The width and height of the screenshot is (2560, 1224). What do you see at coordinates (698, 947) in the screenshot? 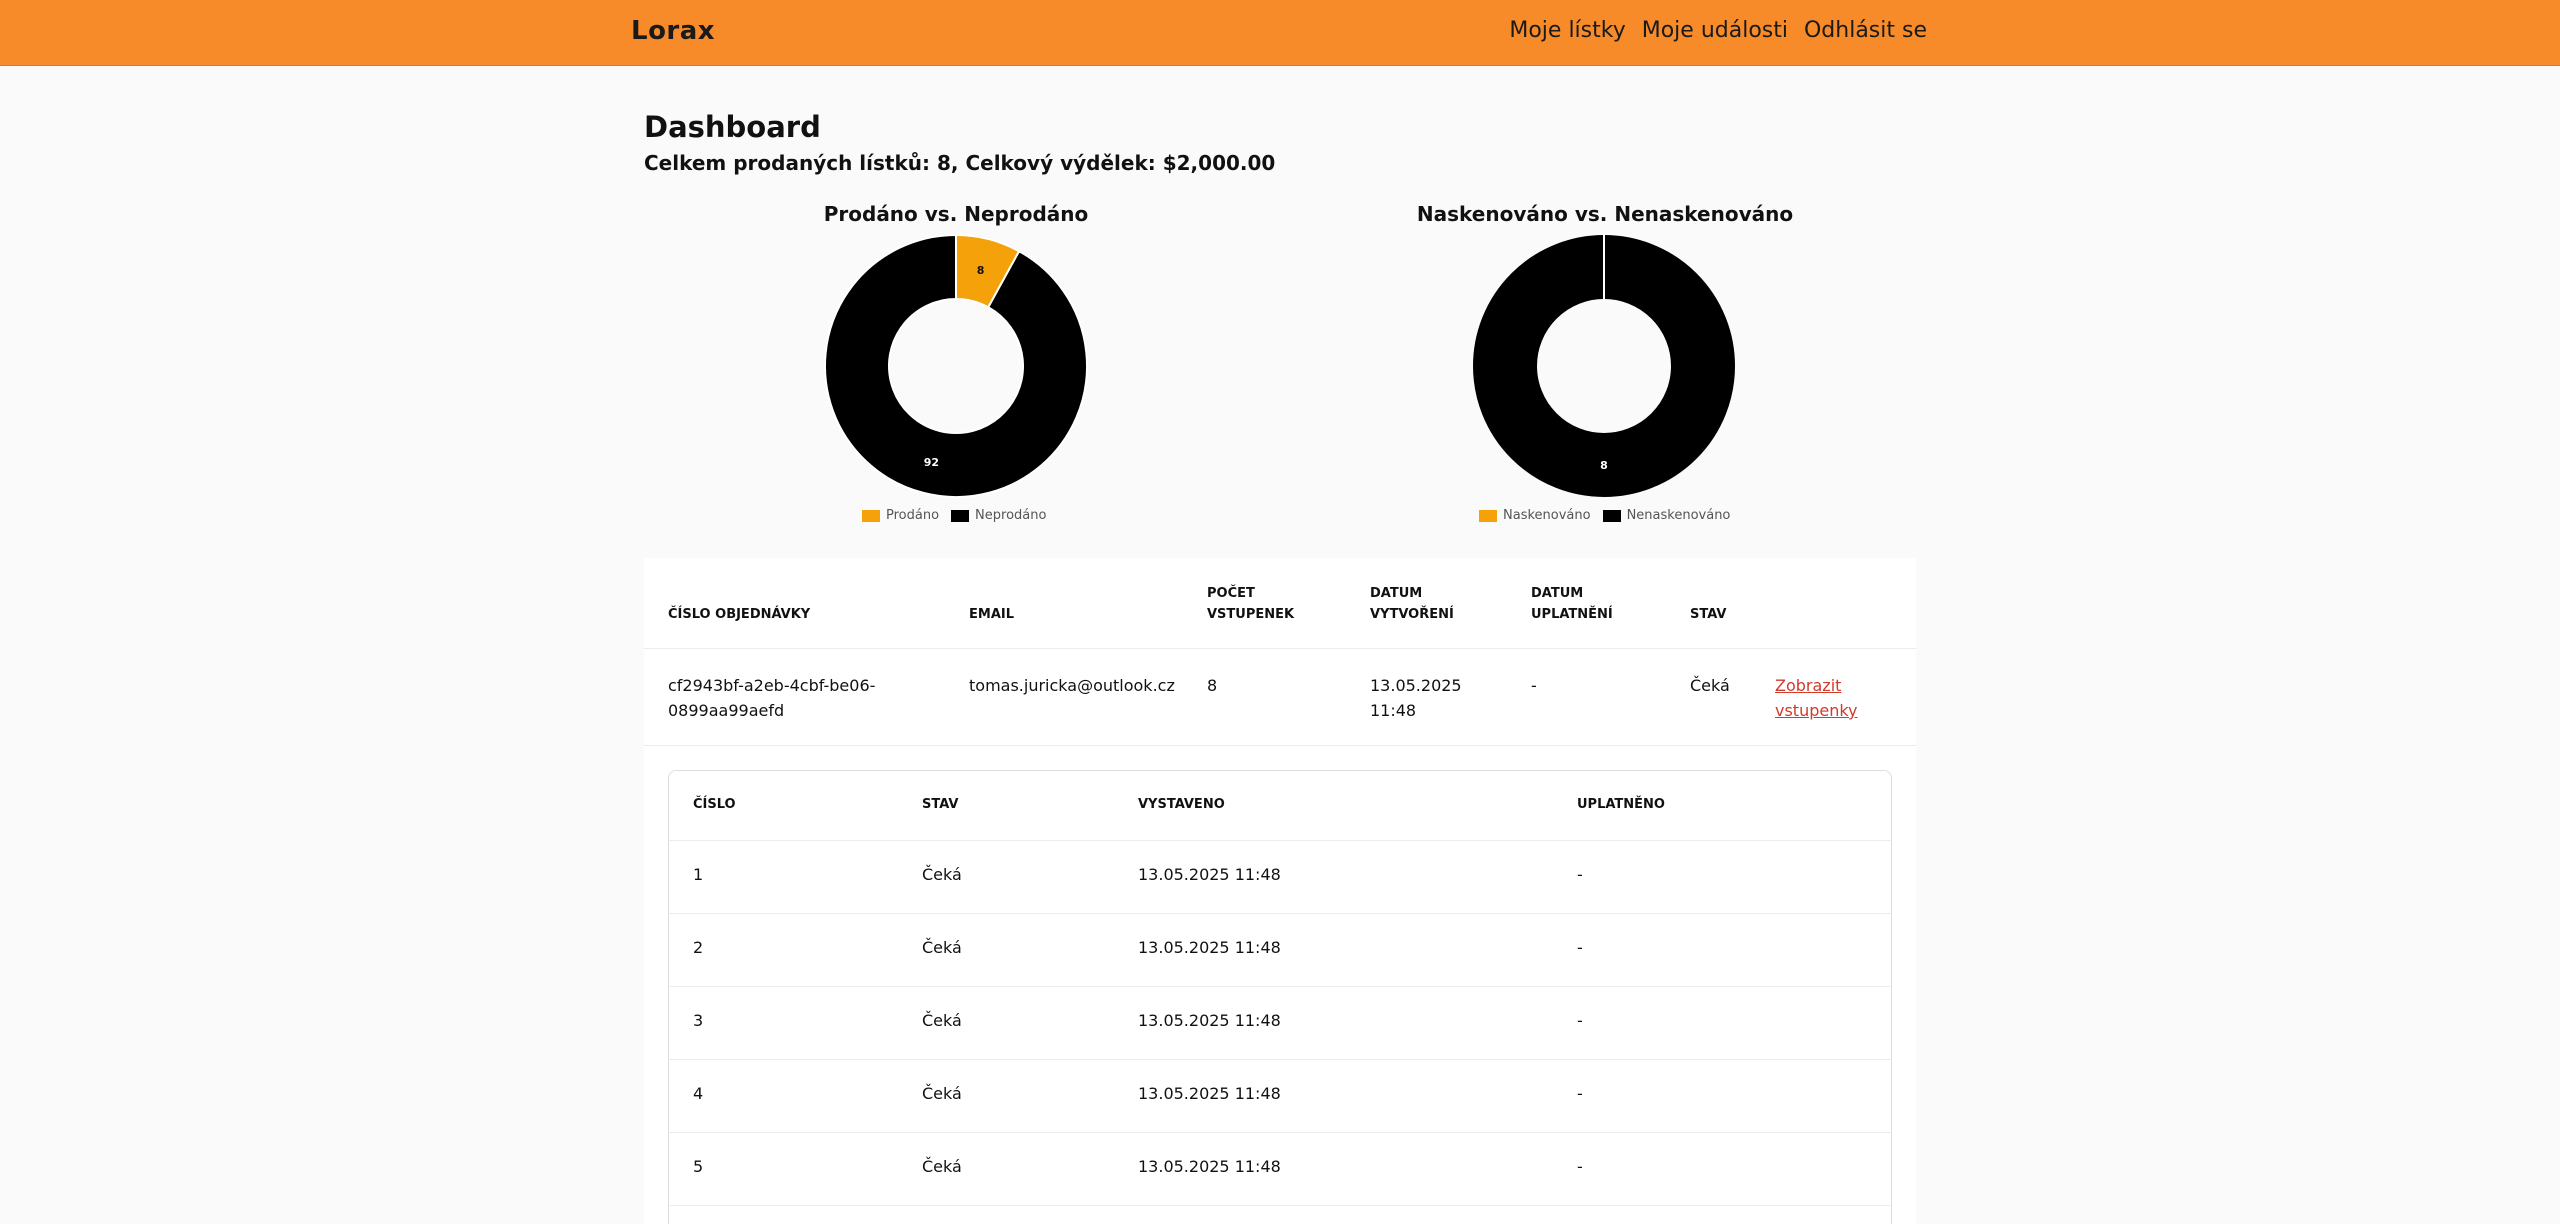
I see `ticket-number: 2` at bounding box center [698, 947].